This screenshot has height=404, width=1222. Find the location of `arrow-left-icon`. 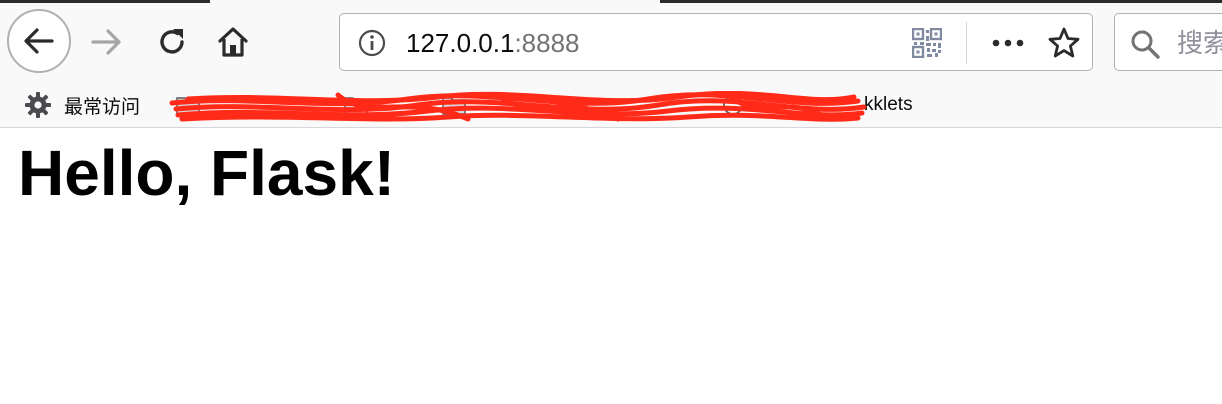

arrow-left-icon is located at coordinates (39, 41).